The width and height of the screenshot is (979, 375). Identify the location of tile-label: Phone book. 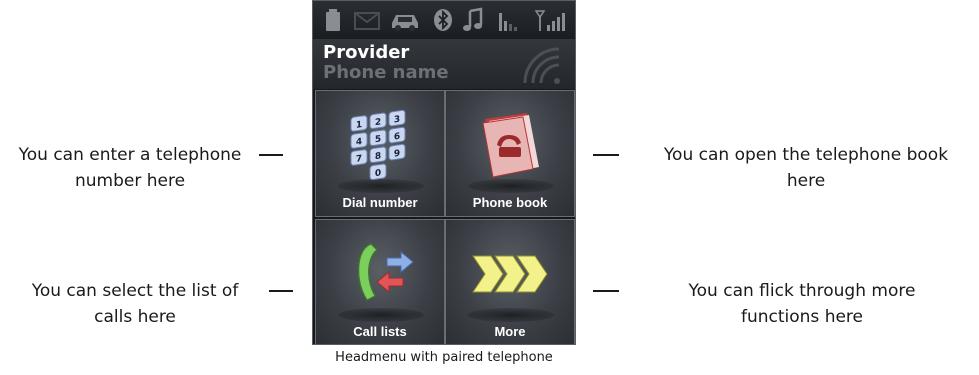
(510, 202).